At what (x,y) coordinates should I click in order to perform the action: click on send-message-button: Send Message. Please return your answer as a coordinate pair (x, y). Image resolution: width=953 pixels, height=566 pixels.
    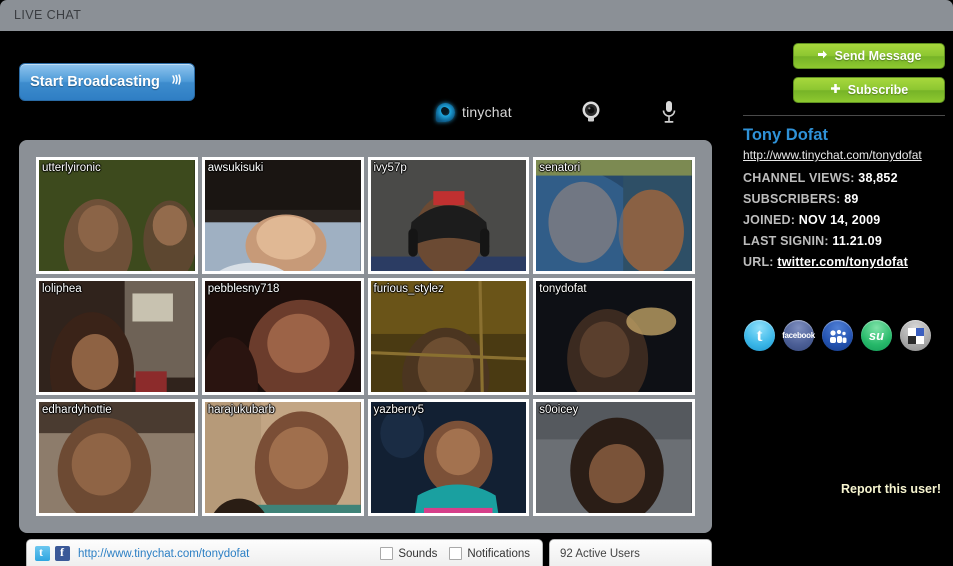
    Looking at the image, I should click on (869, 56).